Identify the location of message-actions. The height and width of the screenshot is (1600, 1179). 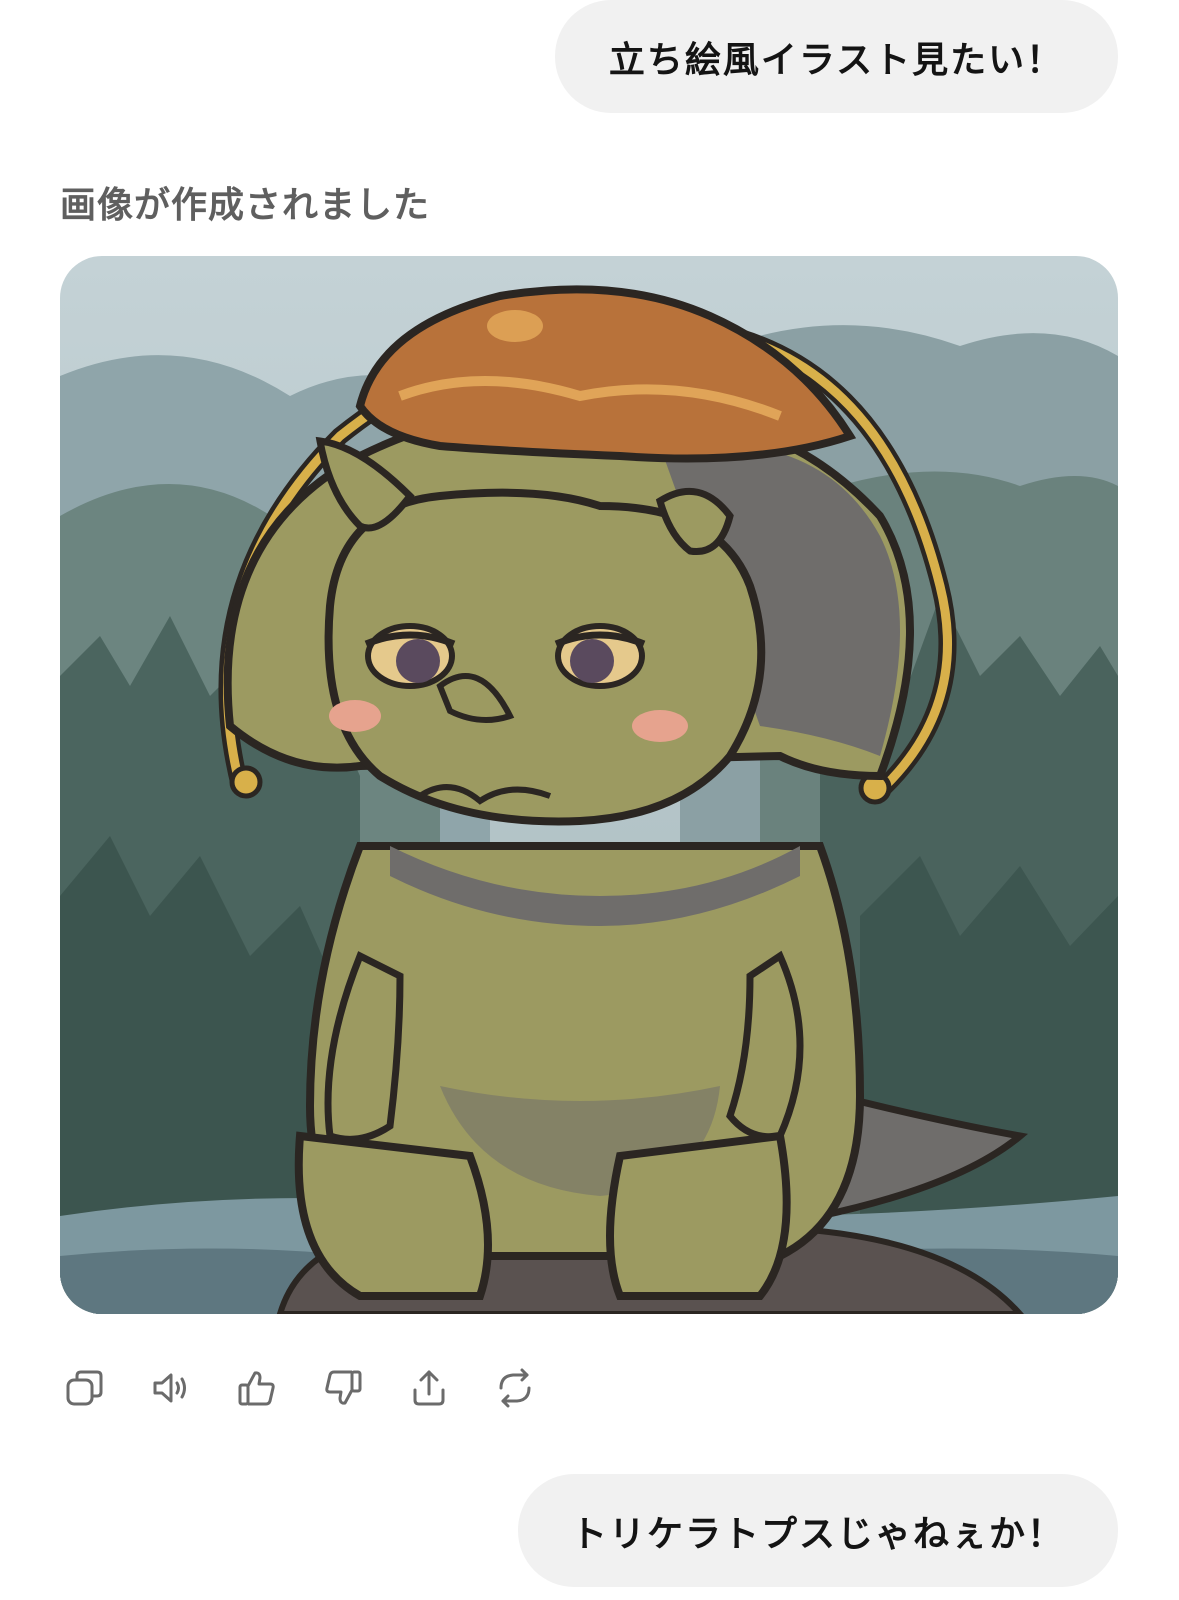
(318, 1388).